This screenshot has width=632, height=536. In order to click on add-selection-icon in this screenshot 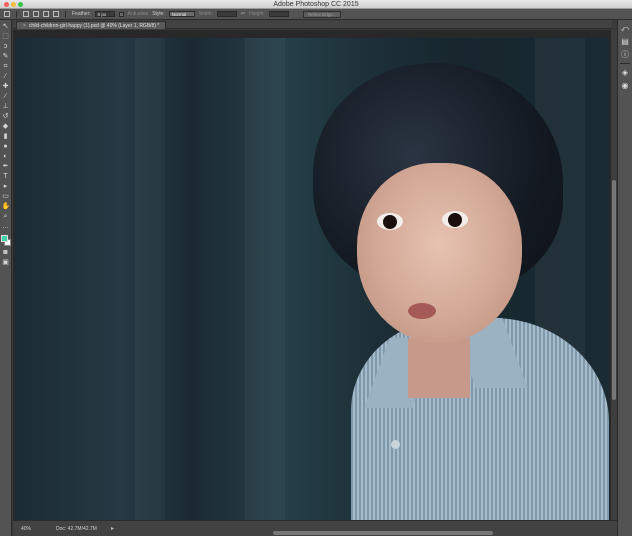, I will do `click(36, 14)`.